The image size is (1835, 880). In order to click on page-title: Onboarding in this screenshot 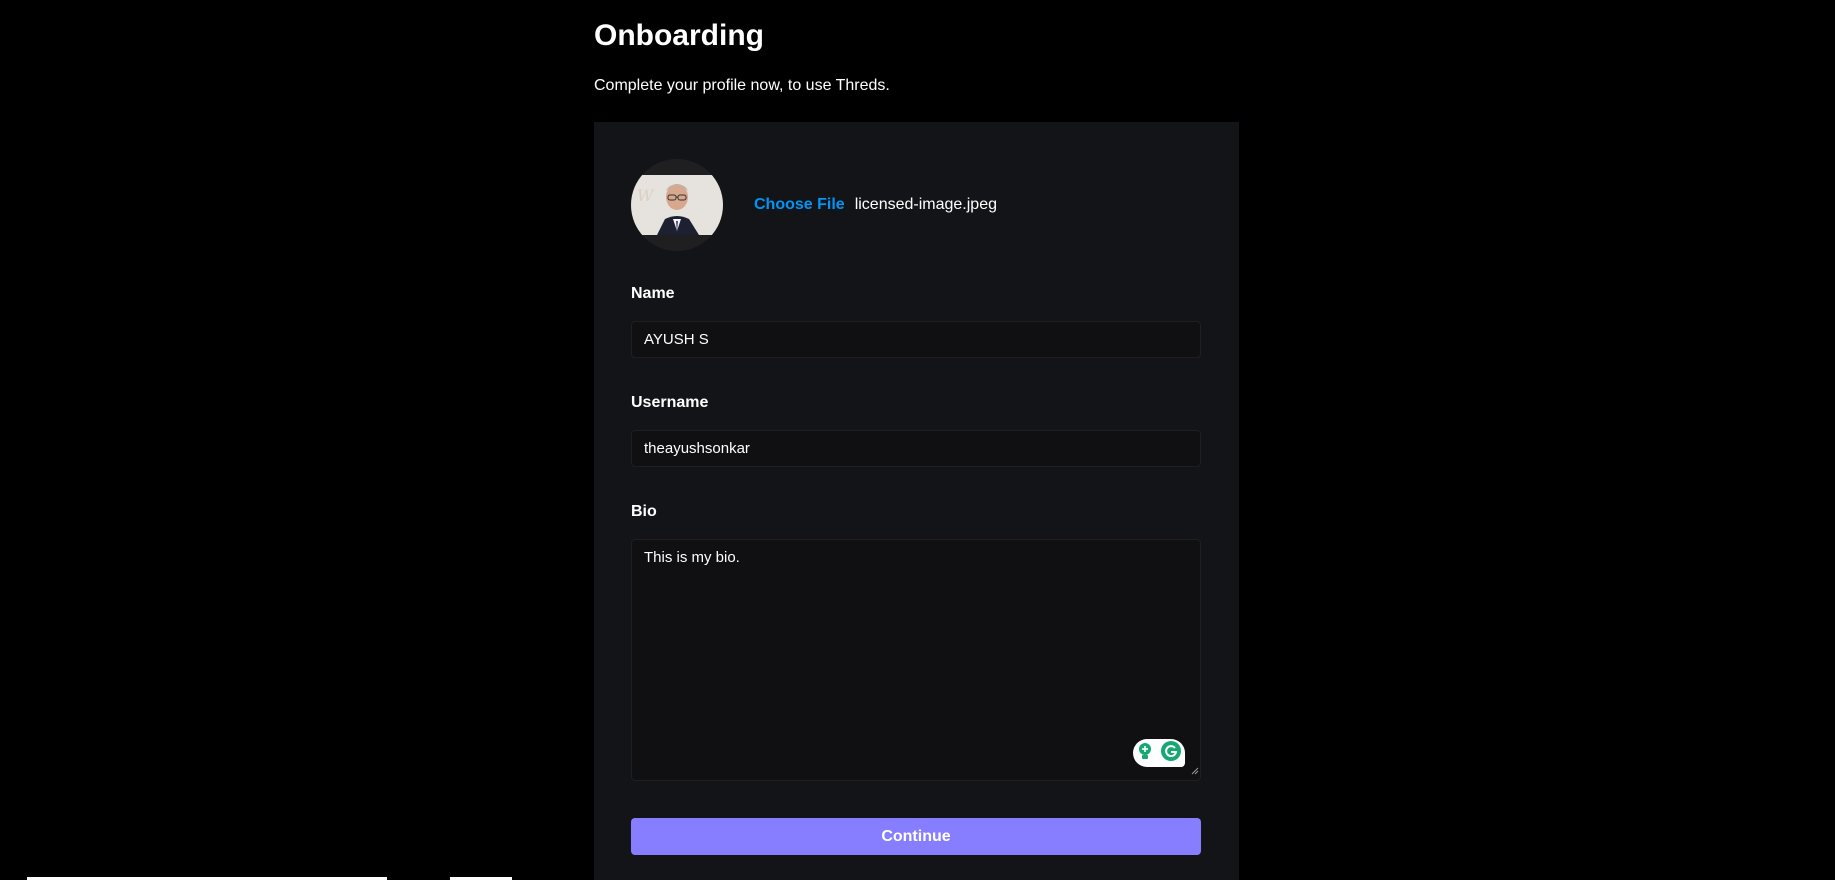, I will do `click(679, 35)`.